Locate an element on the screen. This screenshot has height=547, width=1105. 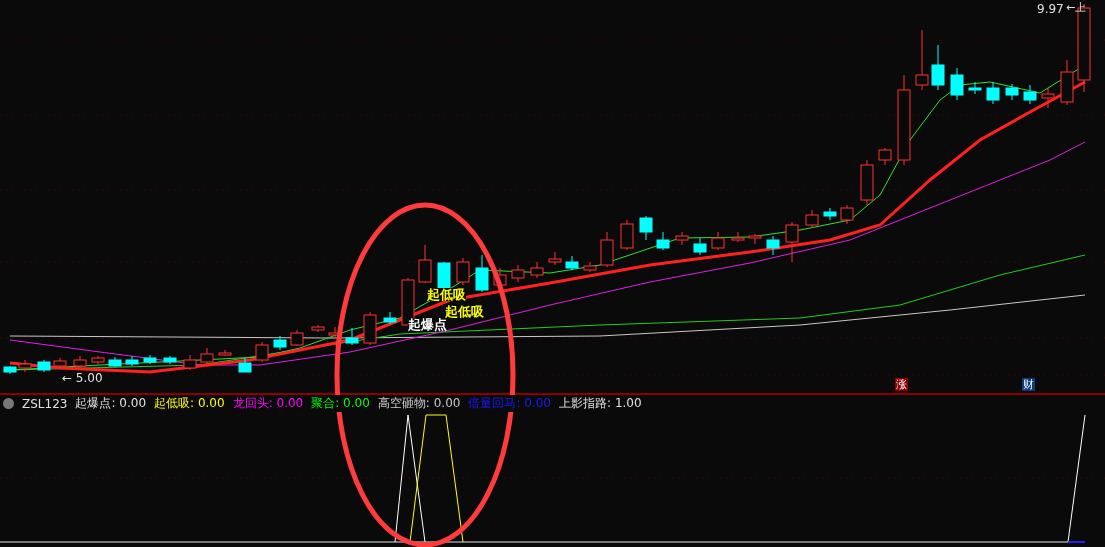
low-price-label: ← 5.00 is located at coordinates (82, 378).